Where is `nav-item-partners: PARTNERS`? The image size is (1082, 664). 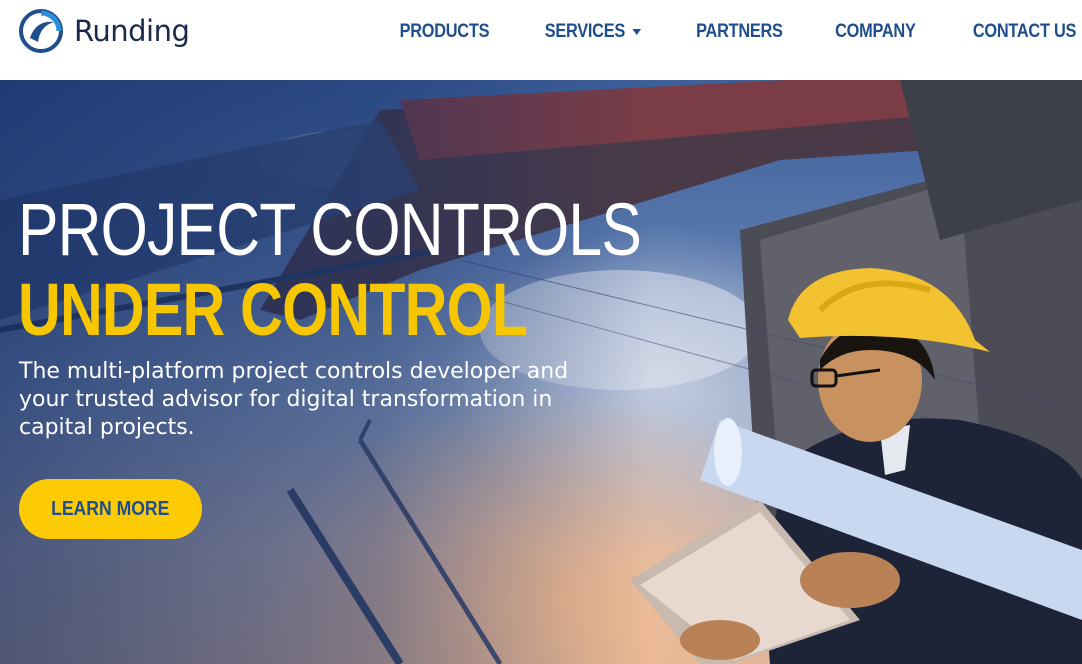 nav-item-partners: PARTNERS is located at coordinates (739, 32).